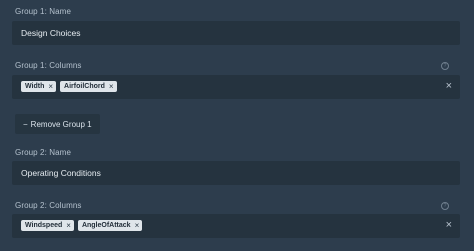 Image resolution: width=474 pixels, height=251 pixels. What do you see at coordinates (106, 225) in the screenshot?
I see `column-tag-label: AngleOfAttack` at bounding box center [106, 225].